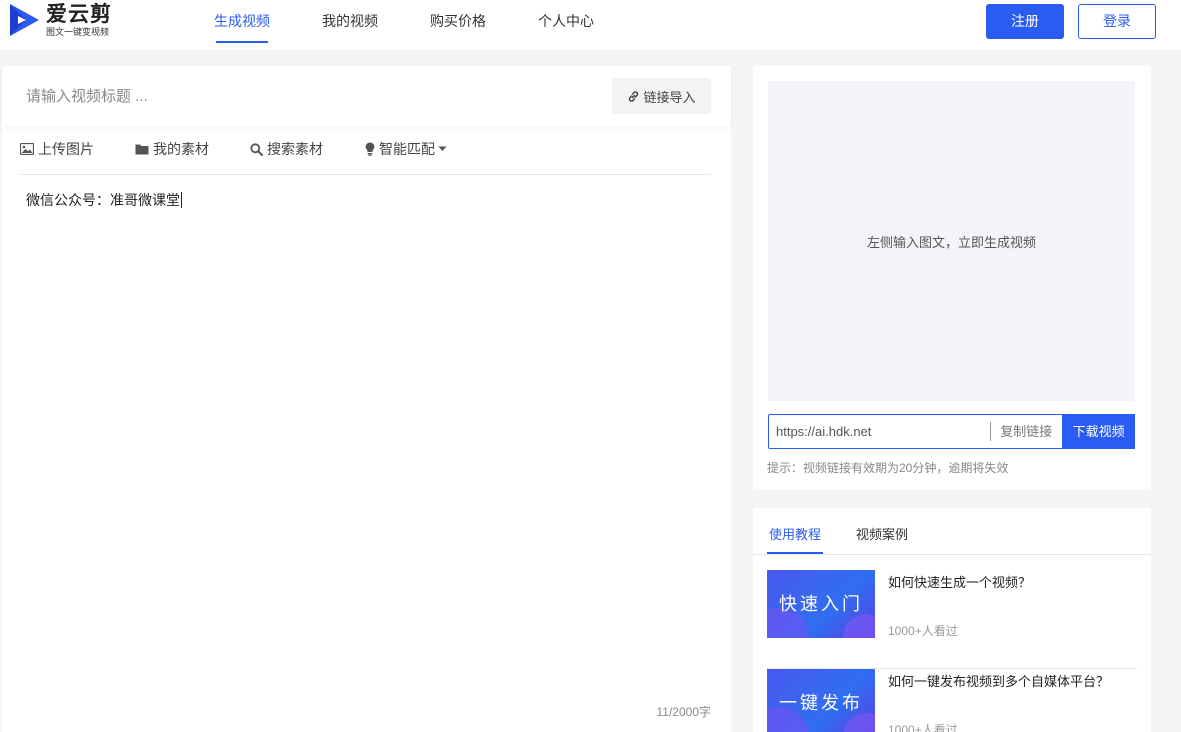 This screenshot has height=732, width=1181. I want to click on title-row: 链接导入, so click(366, 96).